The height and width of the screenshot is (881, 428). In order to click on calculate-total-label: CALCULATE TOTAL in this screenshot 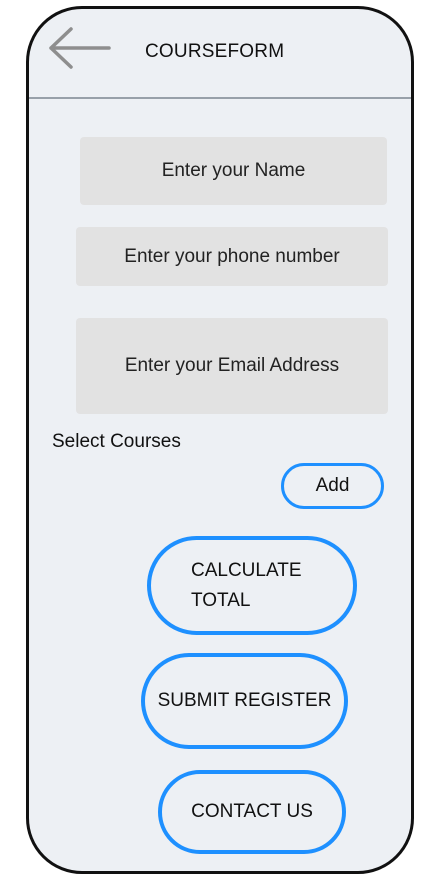, I will do `click(246, 585)`.